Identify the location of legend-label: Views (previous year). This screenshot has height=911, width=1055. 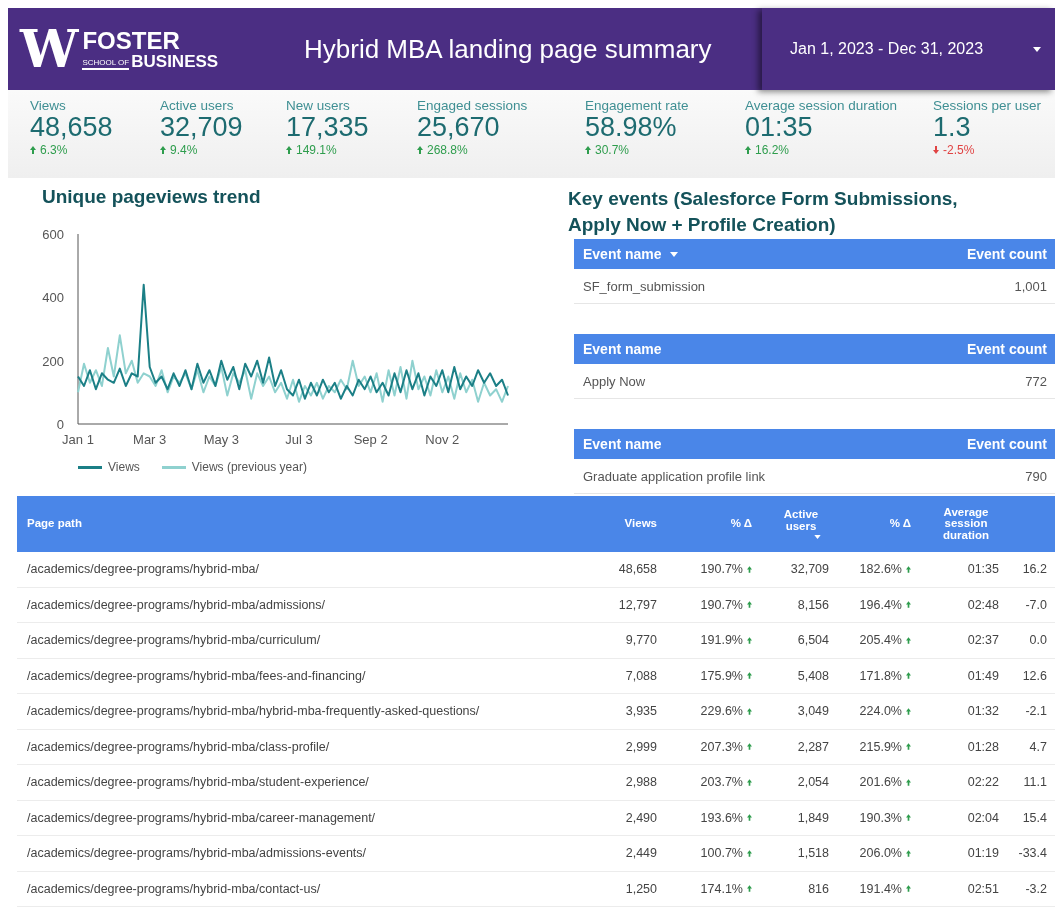
(249, 467).